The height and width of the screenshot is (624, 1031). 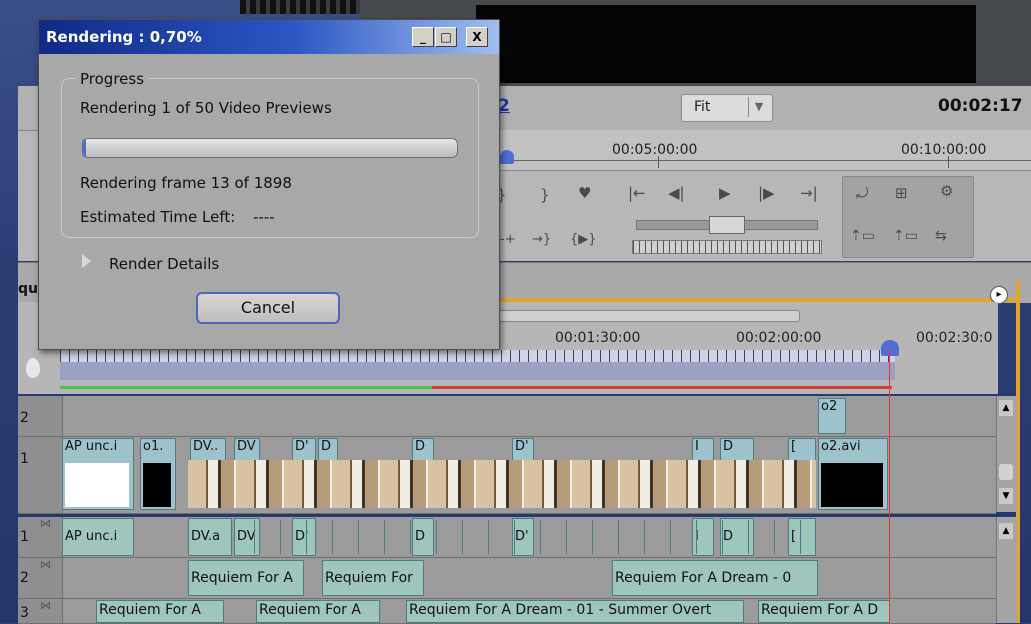 I want to click on safe-margins-icon: ⊞, so click(x=901, y=193).